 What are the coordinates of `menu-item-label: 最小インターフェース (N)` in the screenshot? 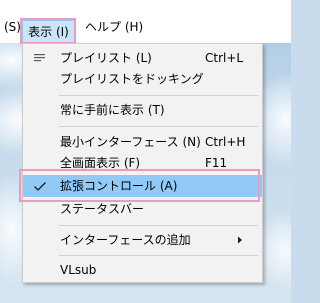 It's located at (130, 142).